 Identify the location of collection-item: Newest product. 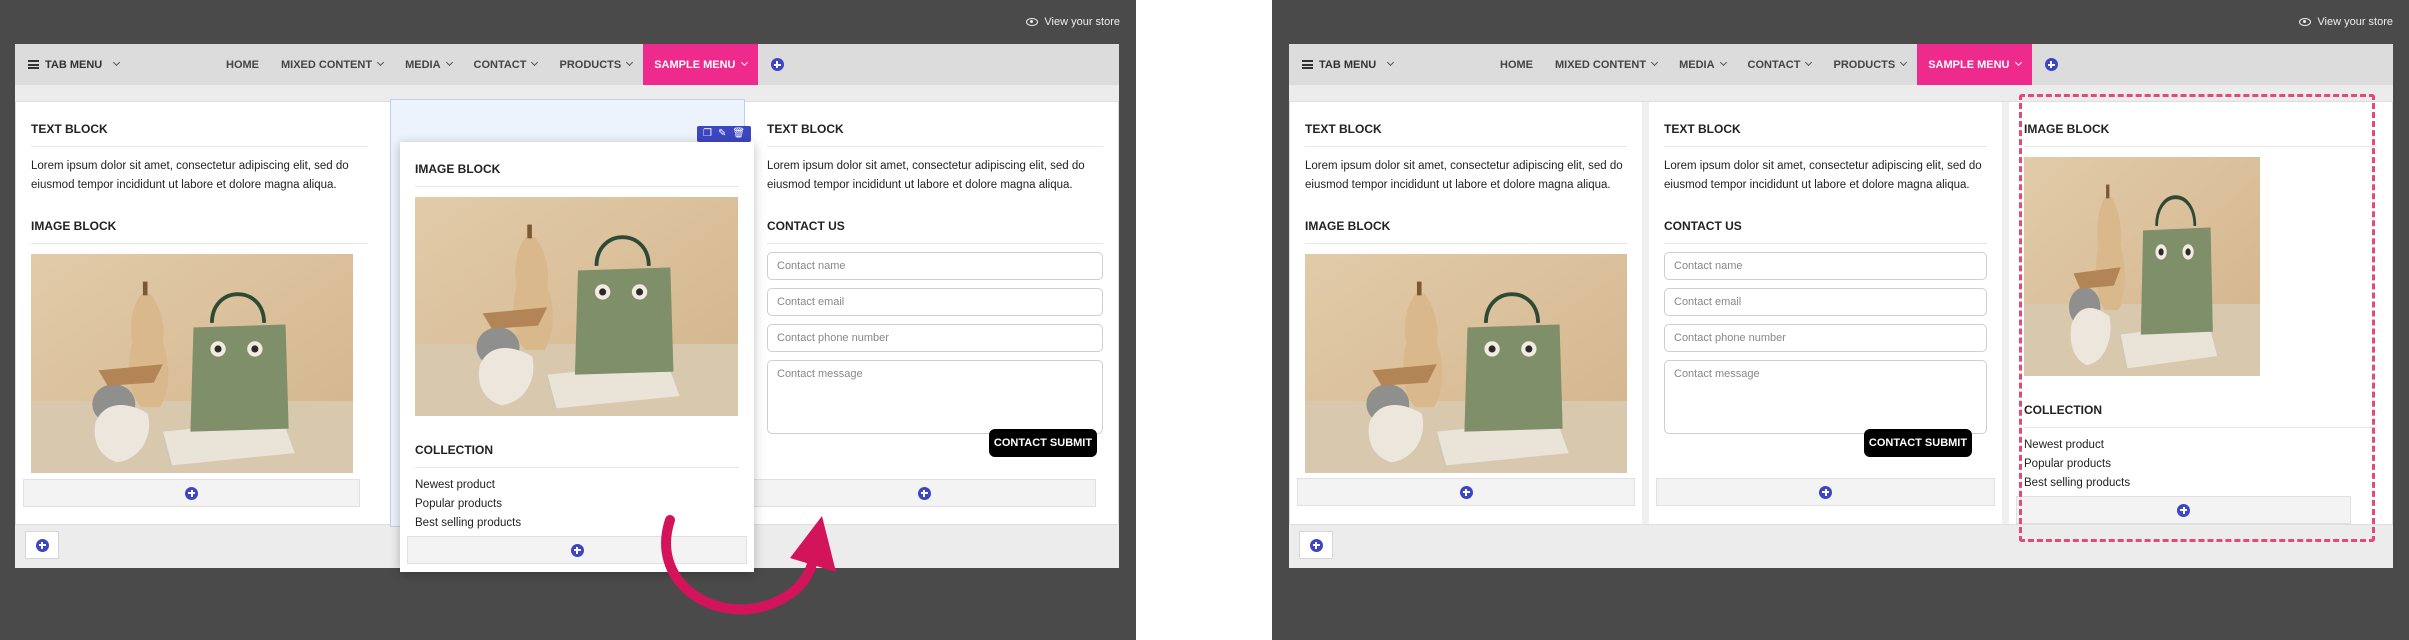
(577, 485).